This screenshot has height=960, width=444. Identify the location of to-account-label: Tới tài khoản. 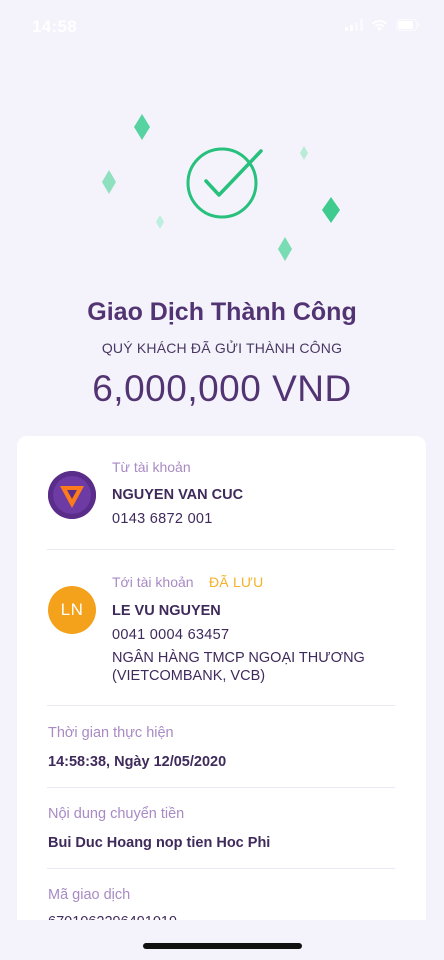
(153, 582).